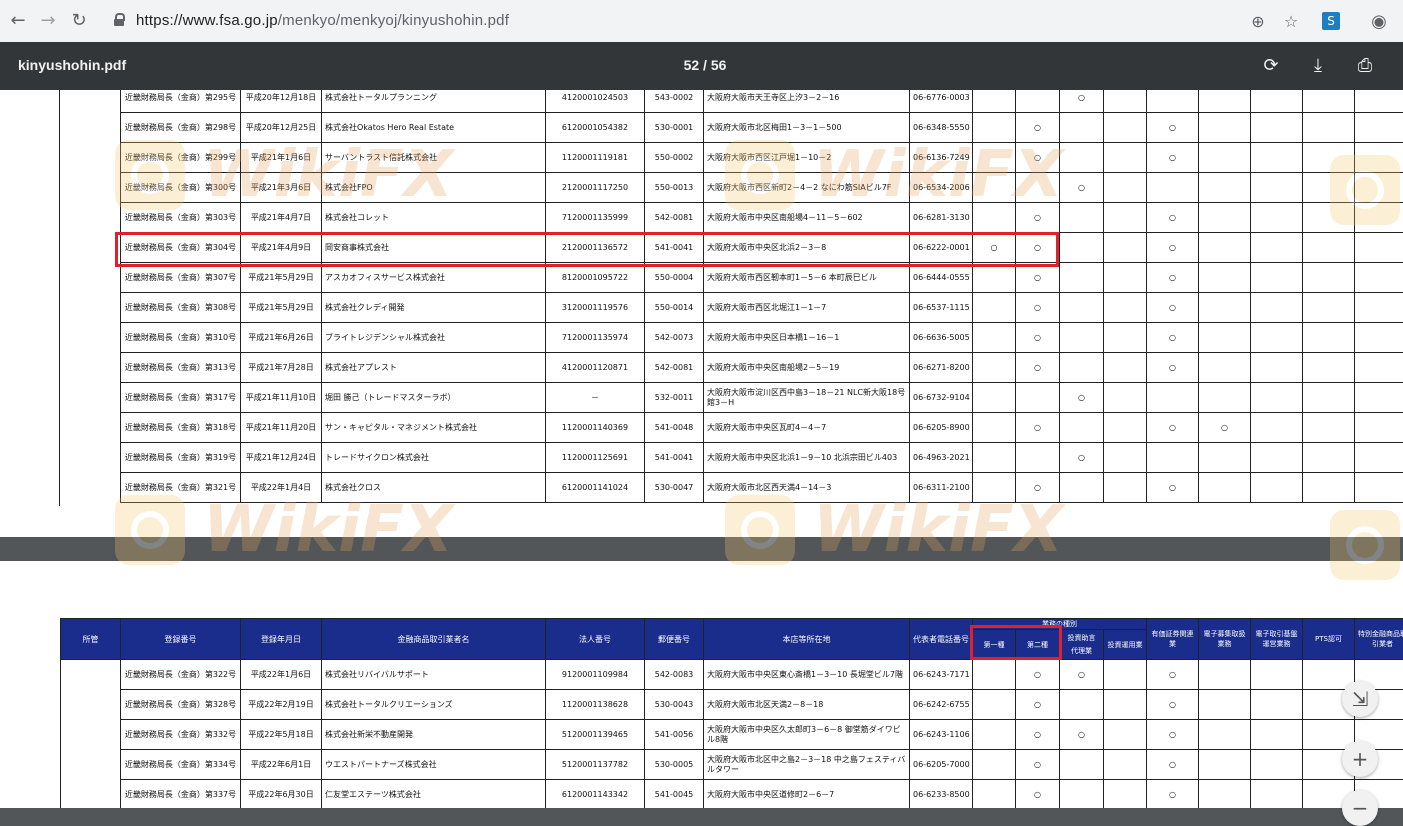  I want to click on reg-date-cell: 平成21年12月24日, so click(281, 458).